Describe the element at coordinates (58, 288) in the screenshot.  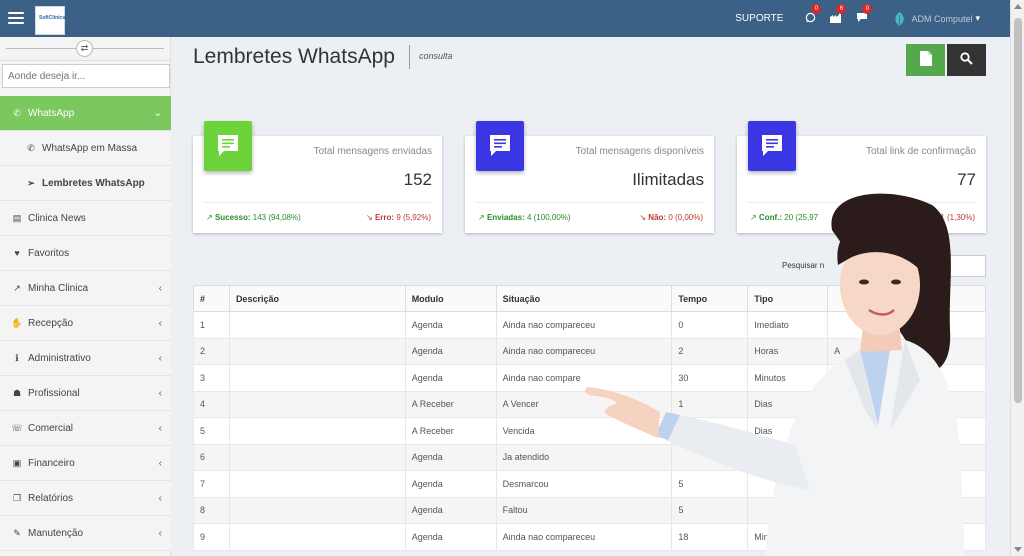
I see `sidebar-item-label: Minha Clinica` at that location.